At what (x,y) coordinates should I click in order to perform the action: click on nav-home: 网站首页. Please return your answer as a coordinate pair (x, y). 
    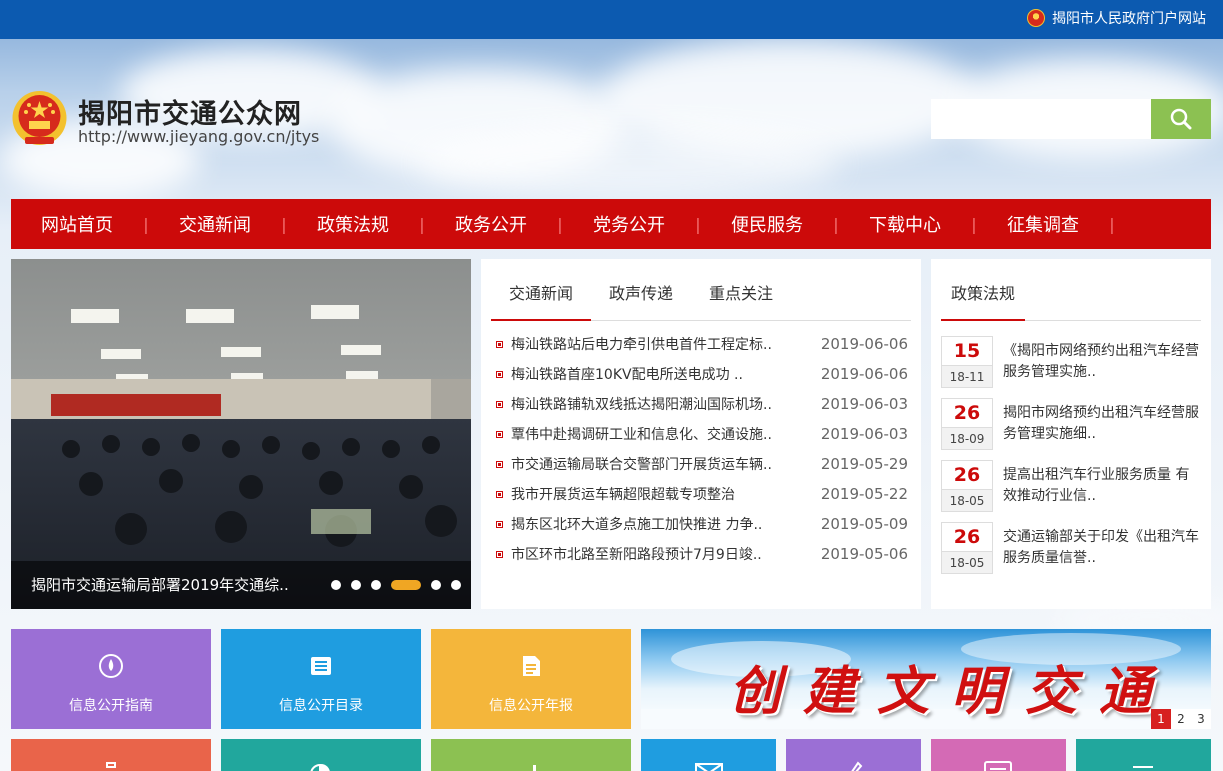
    Looking at the image, I should click on (77, 224).